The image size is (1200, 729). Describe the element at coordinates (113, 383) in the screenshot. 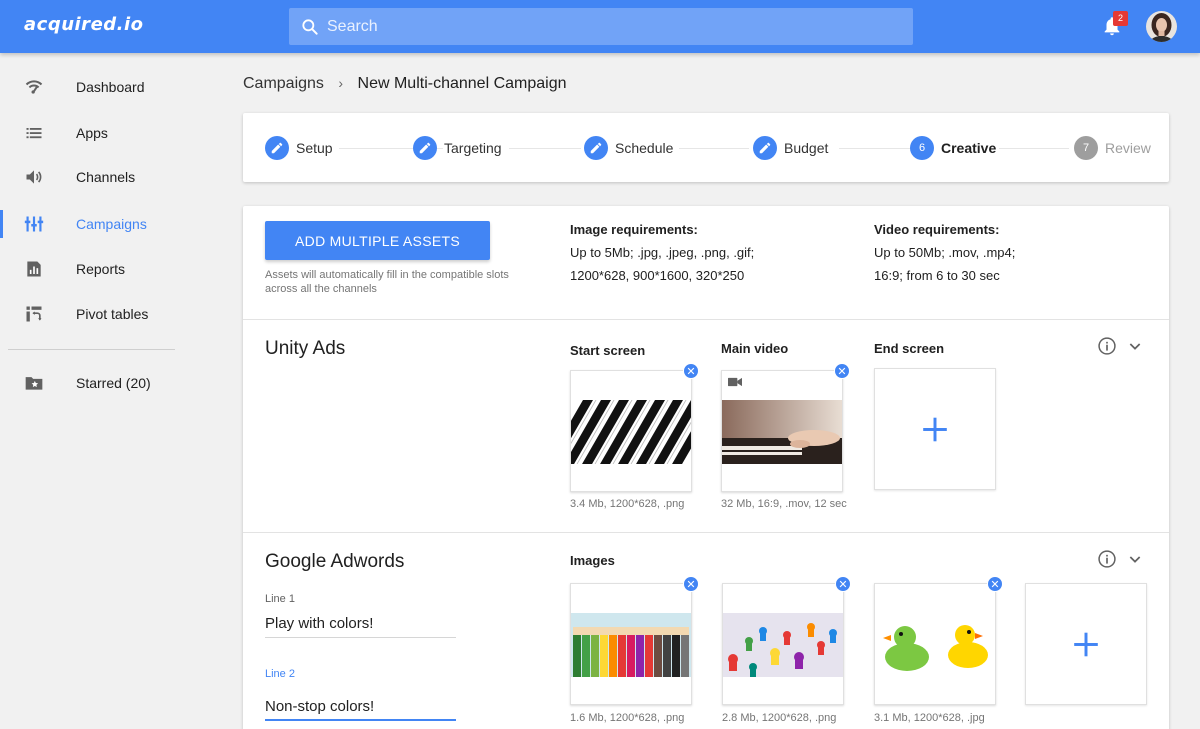

I see `sidebar-item-label: Starred (20)` at that location.